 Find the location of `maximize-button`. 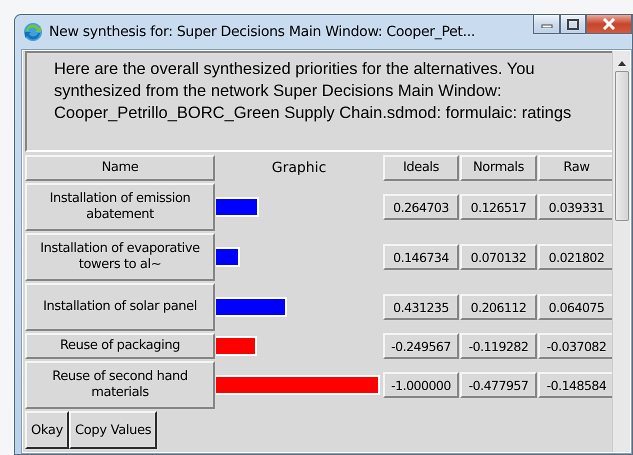

maximize-button is located at coordinates (573, 24).